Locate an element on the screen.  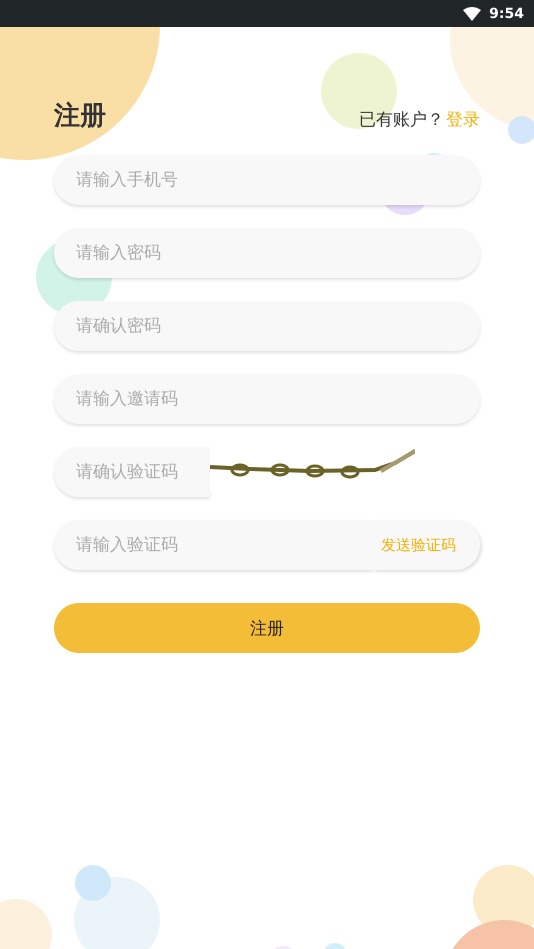
password-field: 请输入密码 is located at coordinates (267, 253).